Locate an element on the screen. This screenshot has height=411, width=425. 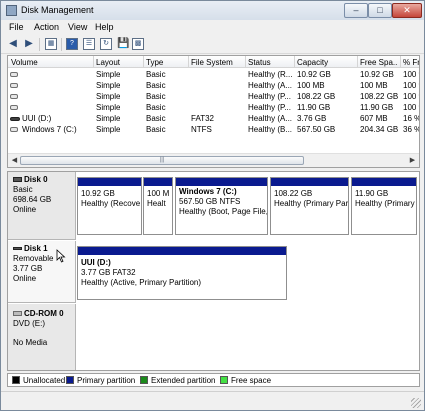
disk-management-app-icon is located at coordinates (11, 10).